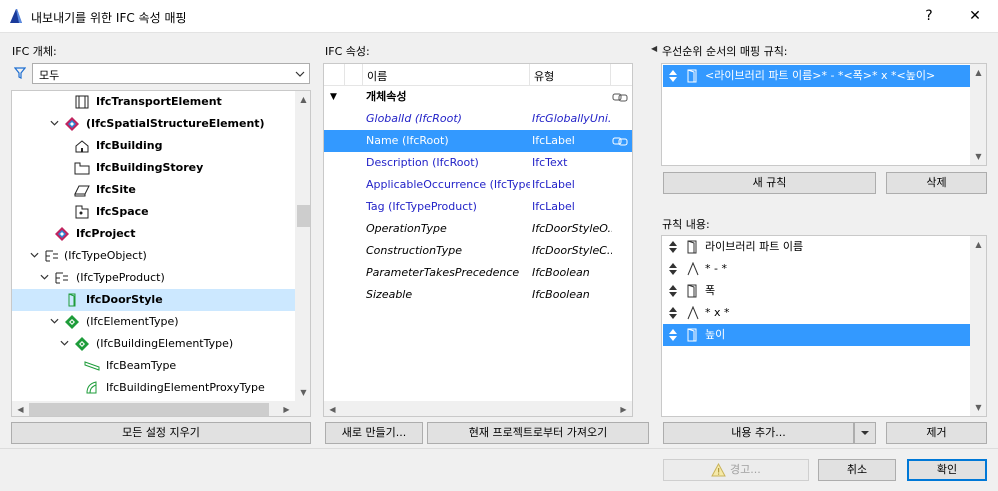 The image size is (998, 491). Describe the element at coordinates (478, 163) in the screenshot. I see `property-row: Description (IfcRoot) IfcText` at that location.